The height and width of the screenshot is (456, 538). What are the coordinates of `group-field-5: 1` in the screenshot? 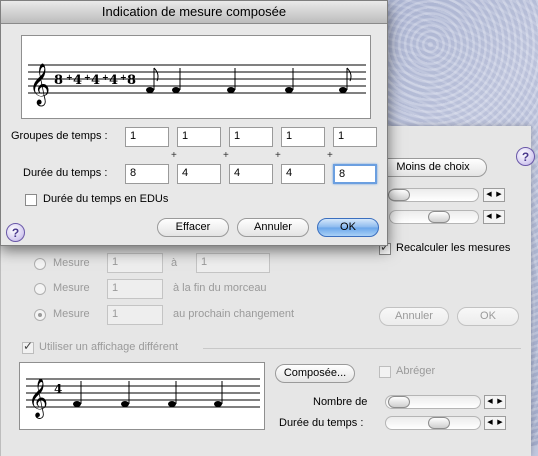 It's located at (355, 137).